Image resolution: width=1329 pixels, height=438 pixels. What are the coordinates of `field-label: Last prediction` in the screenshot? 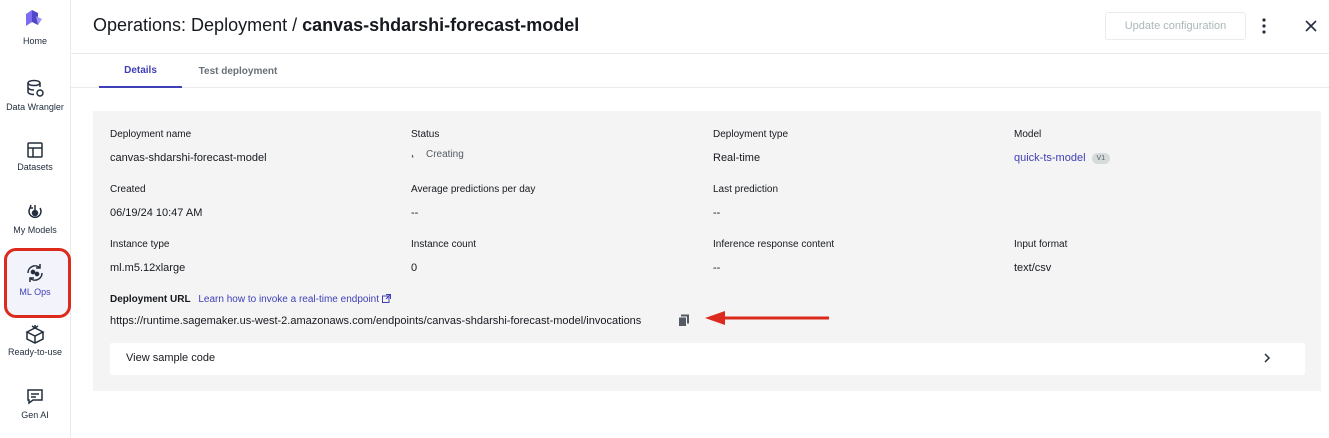 It's located at (746, 189).